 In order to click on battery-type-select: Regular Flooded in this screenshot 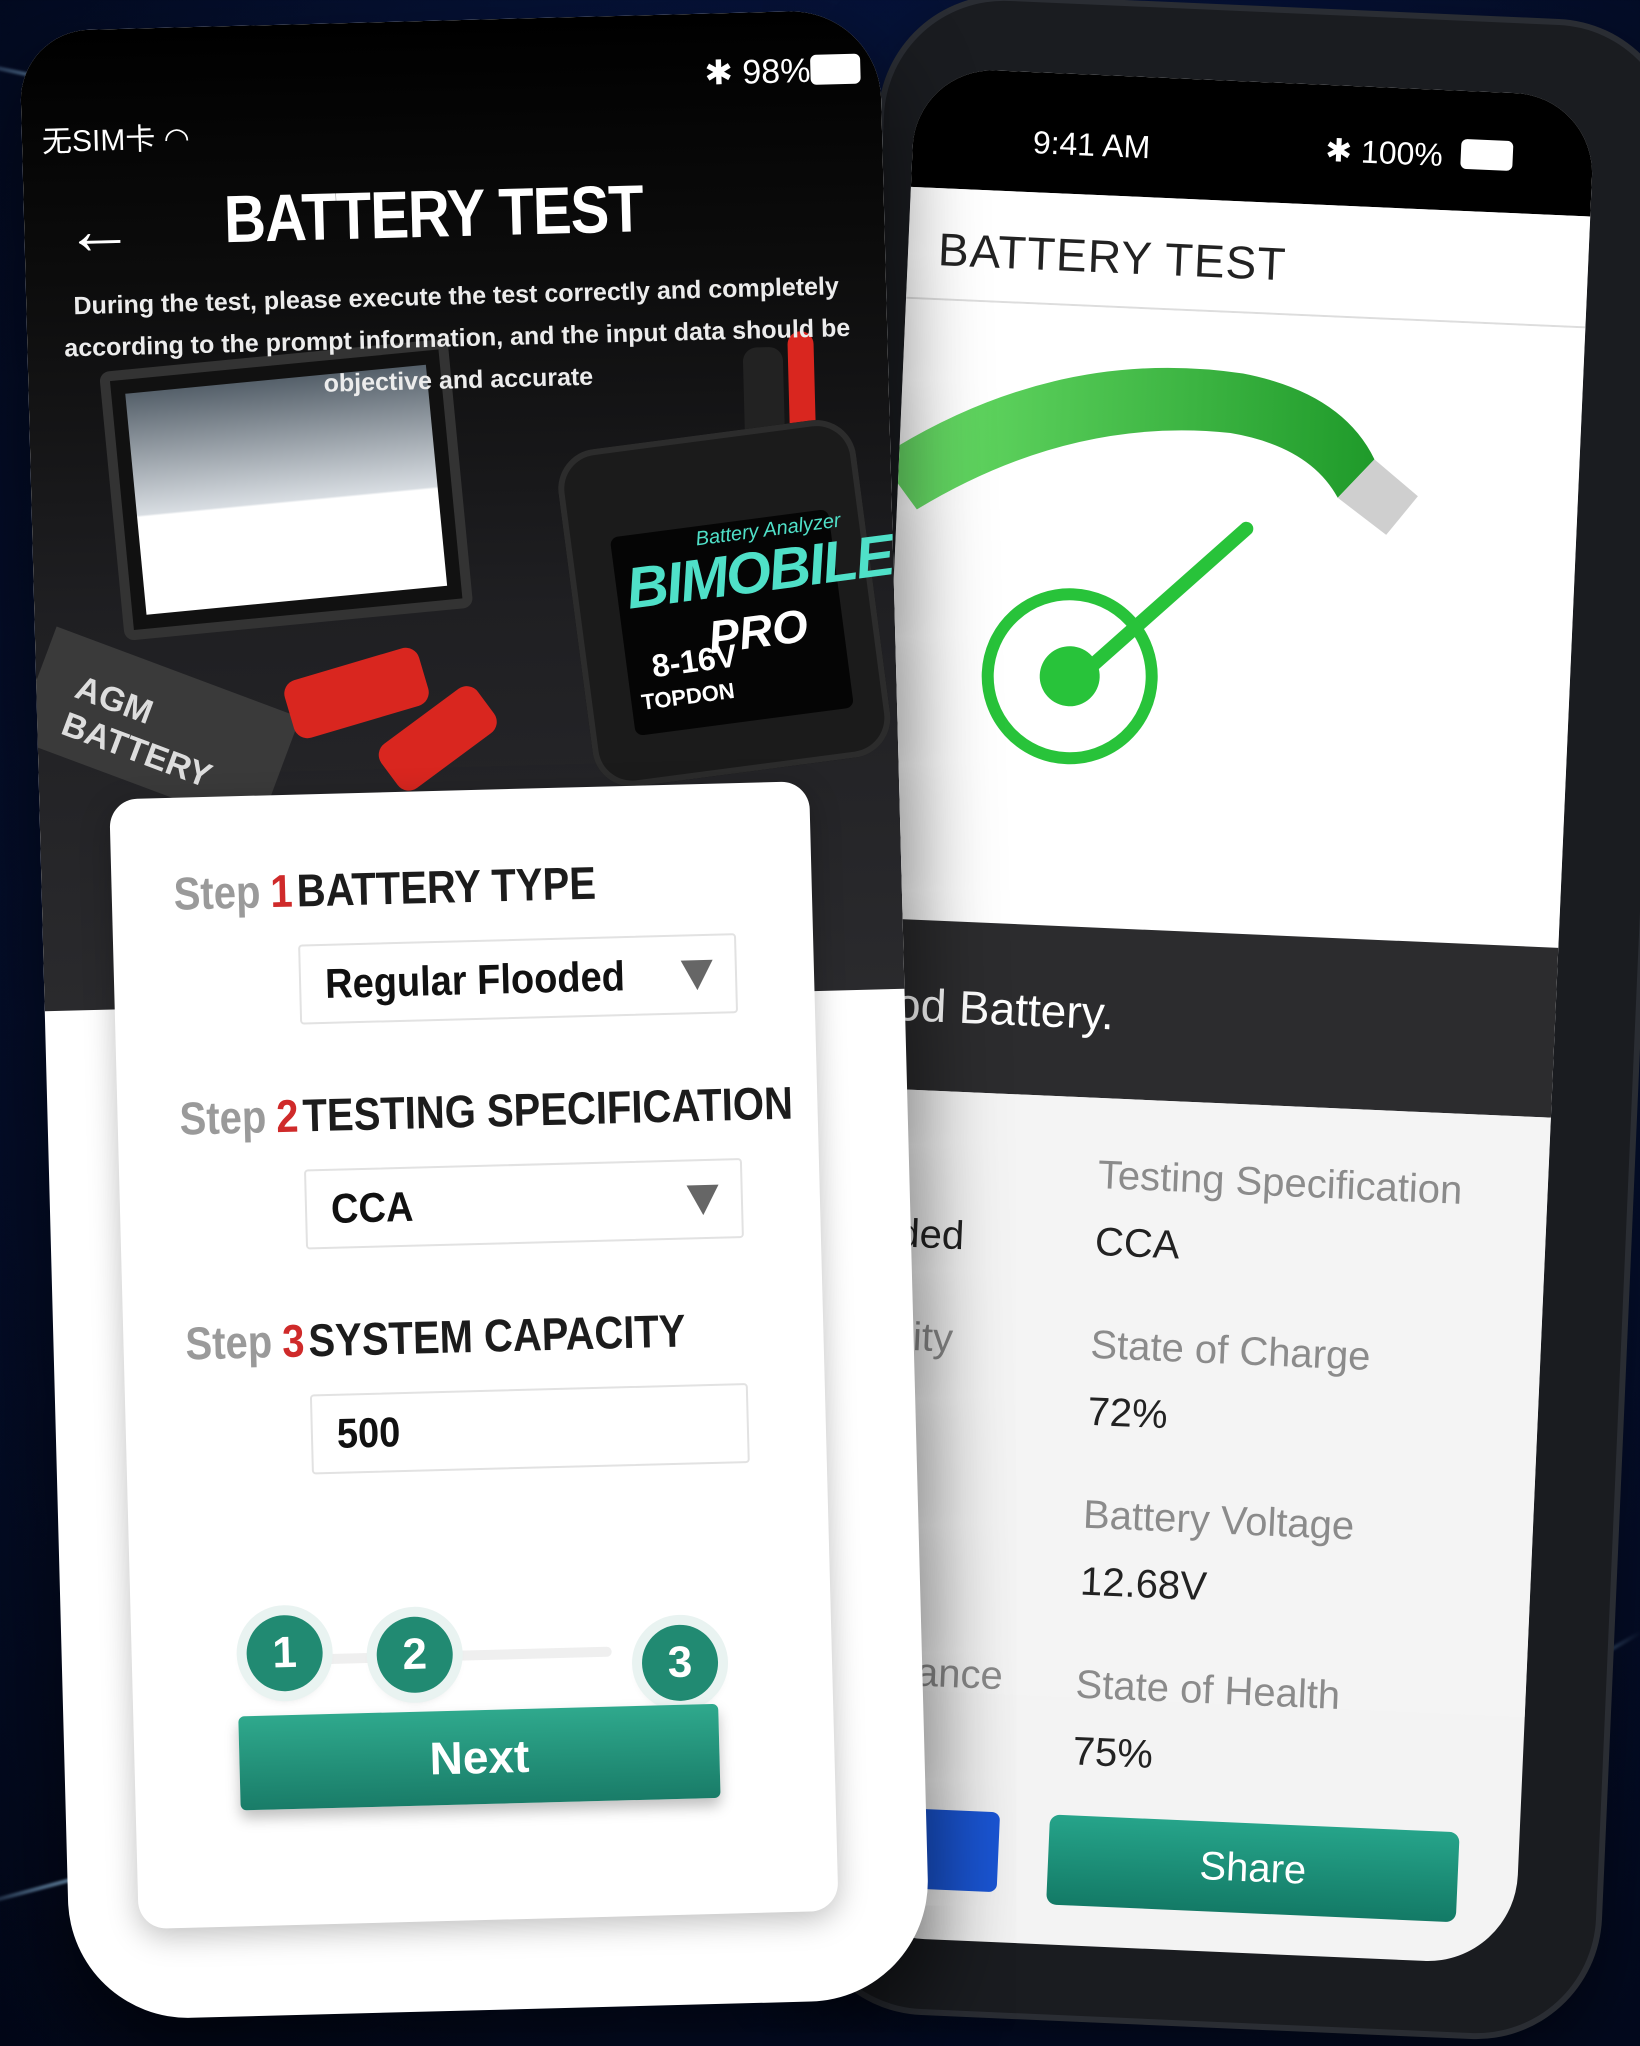, I will do `click(518, 979)`.